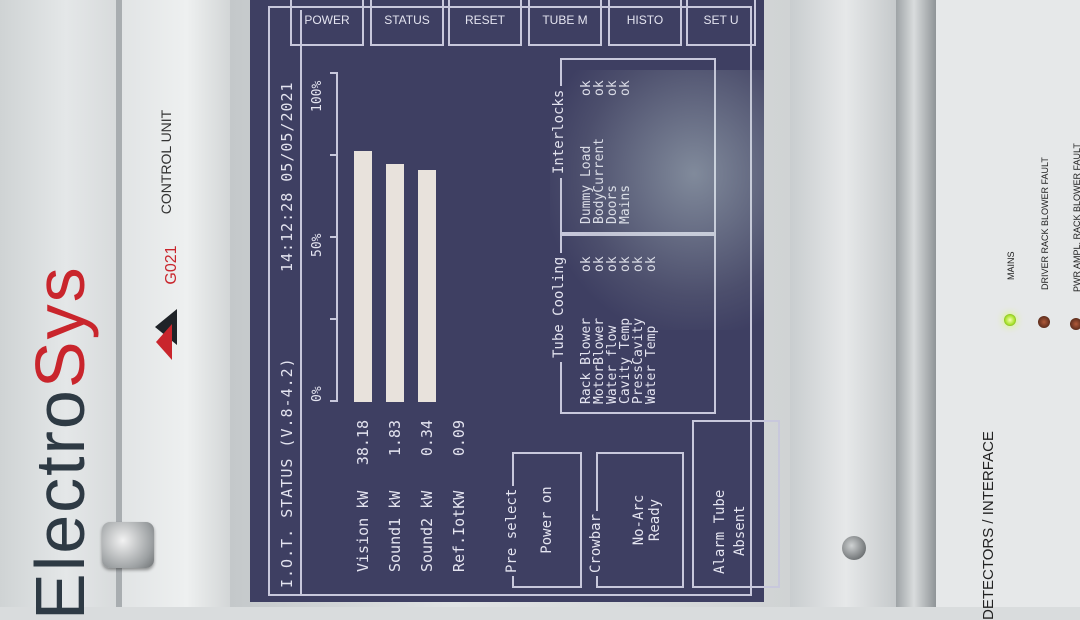 The height and width of the screenshot is (620, 1080). Describe the element at coordinates (988, 525) in the screenshot. I see `interface-title: DETECTORS / INTERFACE` at that location.